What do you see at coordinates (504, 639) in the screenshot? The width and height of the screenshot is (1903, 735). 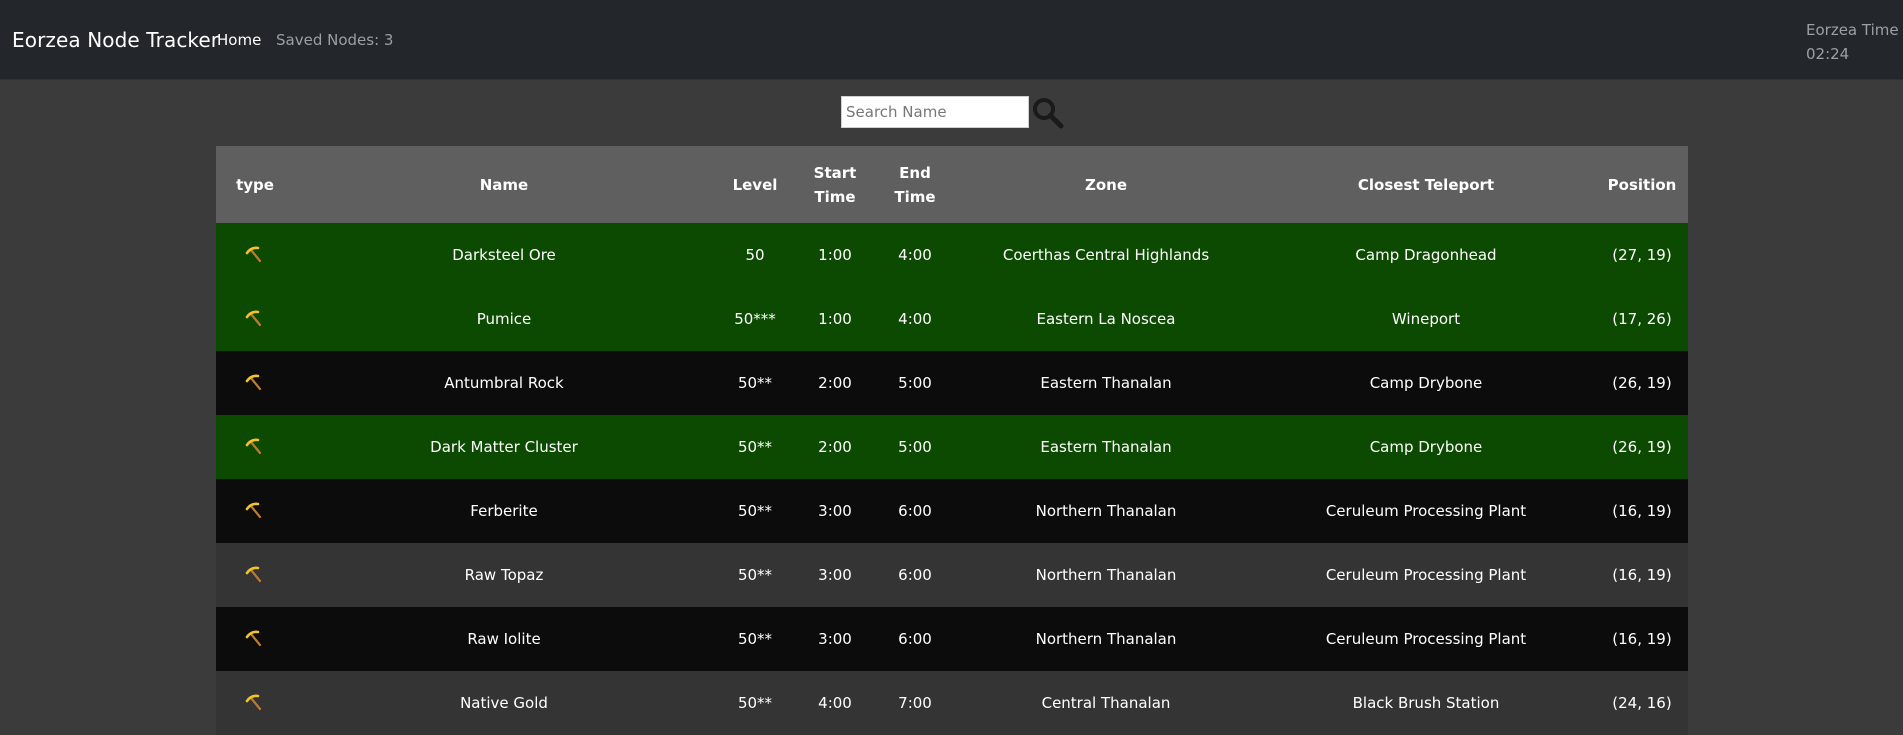 I see `cell-name: Raw Iolite` at bounding box center [504, 639].